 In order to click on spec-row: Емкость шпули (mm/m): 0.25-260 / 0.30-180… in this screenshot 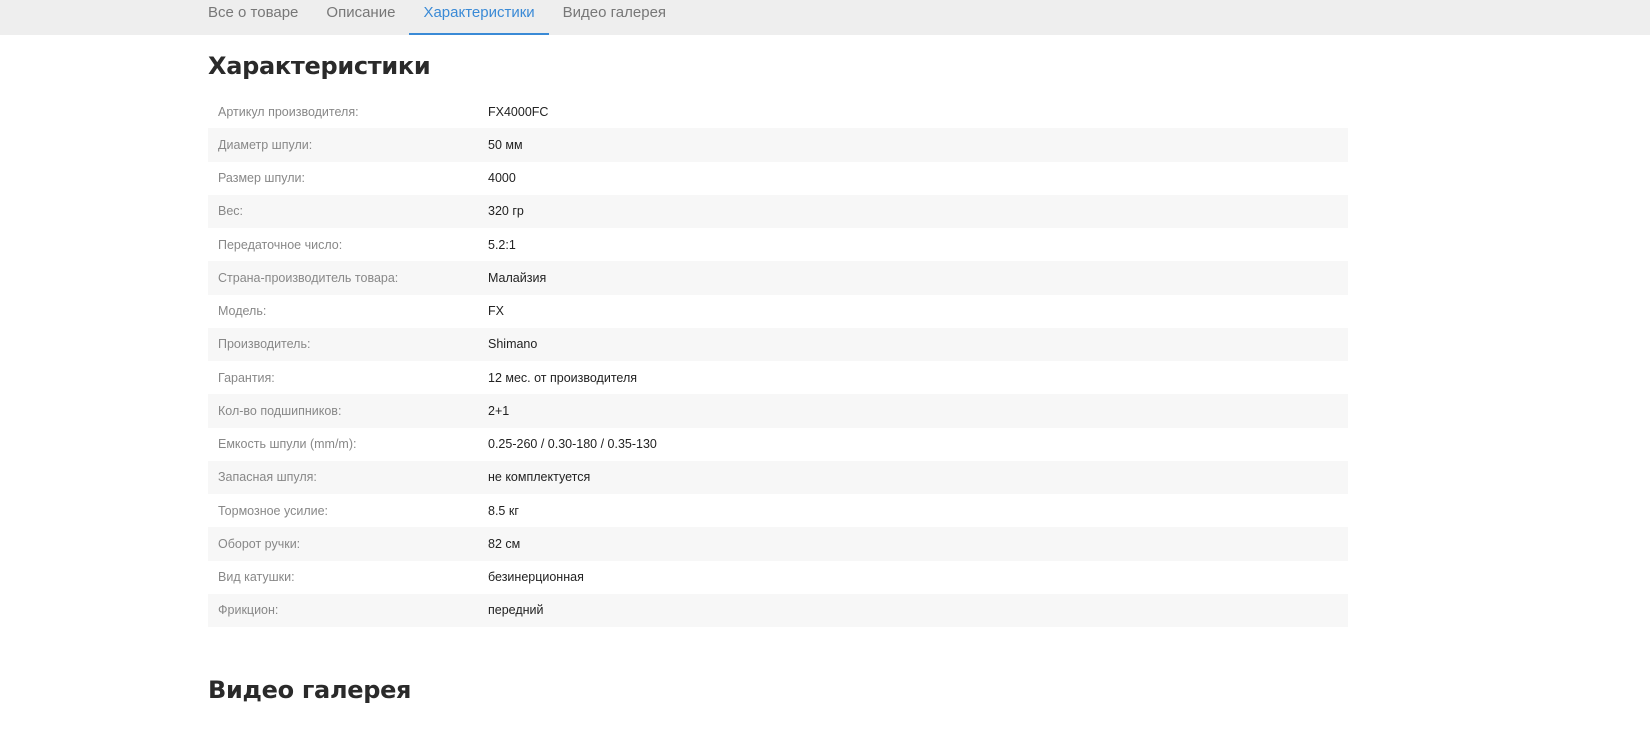, I will do `click(778, 444)`.